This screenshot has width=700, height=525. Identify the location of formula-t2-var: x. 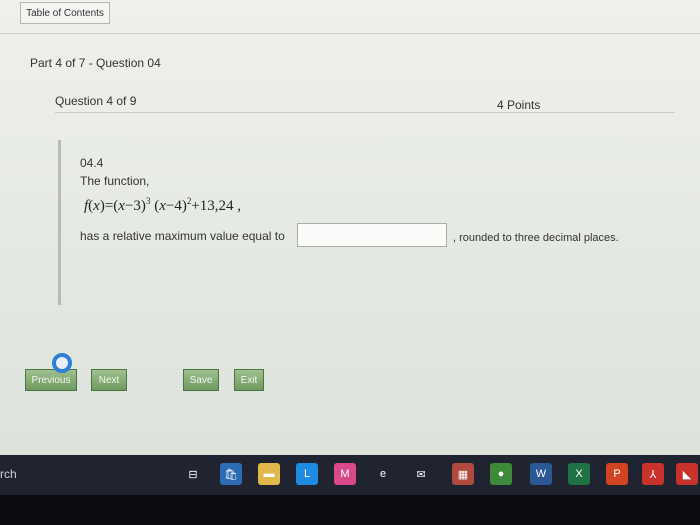
(162, 206).